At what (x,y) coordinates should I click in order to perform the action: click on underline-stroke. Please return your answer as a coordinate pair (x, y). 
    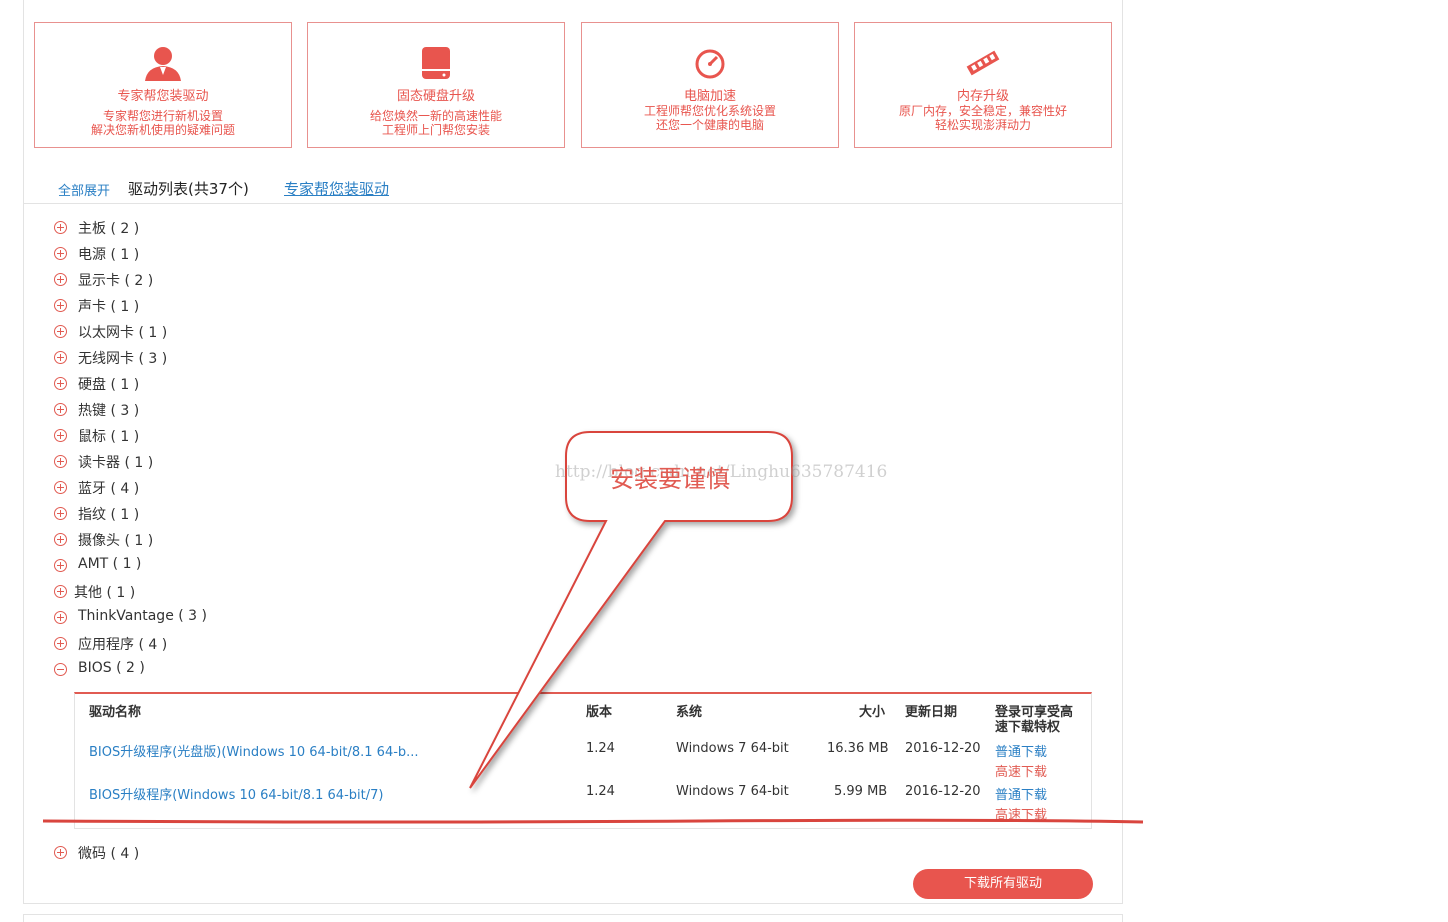
    Looking at the image, I should click on (593, 821).